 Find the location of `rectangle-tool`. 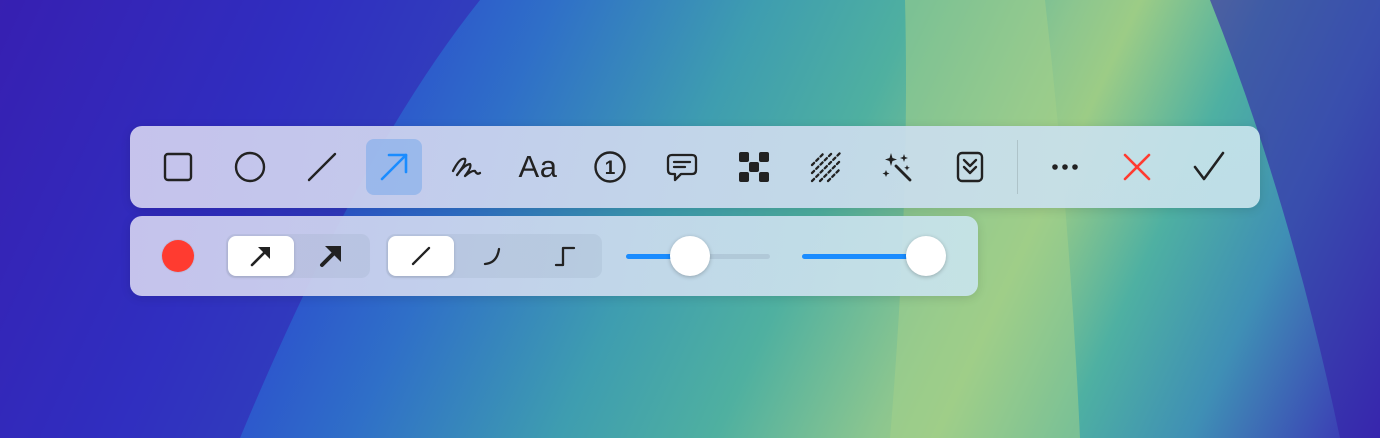

rectangle-tool is located at coordinates (178, 167).